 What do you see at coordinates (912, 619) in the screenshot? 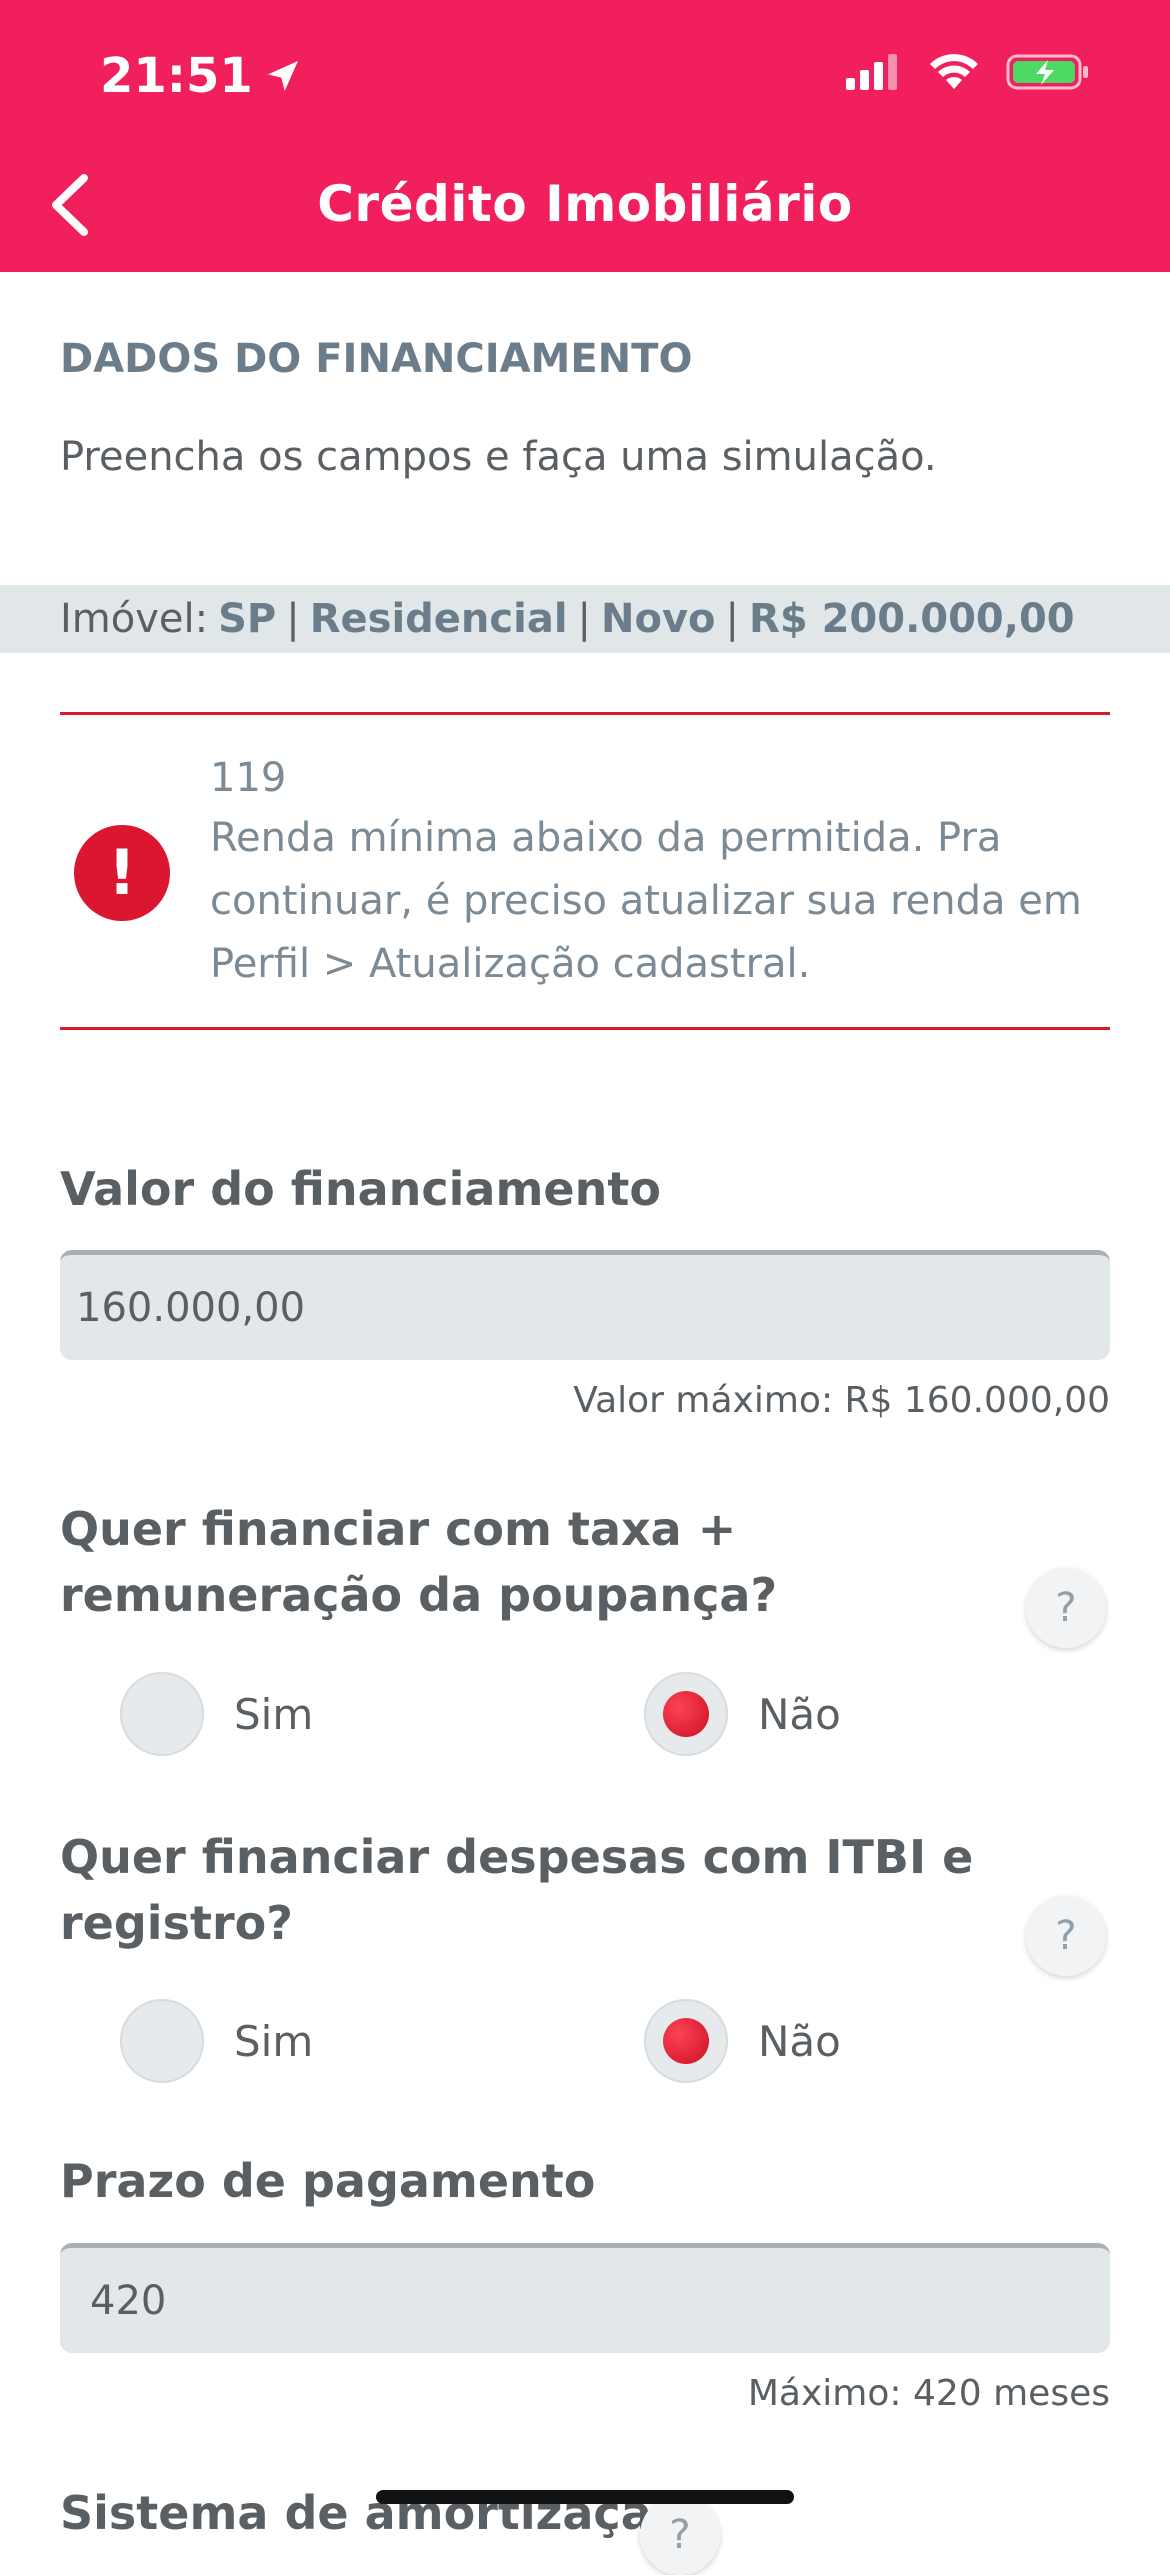
I see `property-value: R$ 200.000,00` at bounding box center [912, 619].